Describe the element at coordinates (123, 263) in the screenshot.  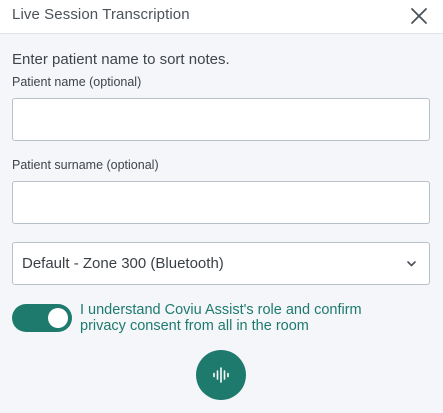
I see `microphone-select-value: Default - Zone 300 (Bluetooth)` at that location.